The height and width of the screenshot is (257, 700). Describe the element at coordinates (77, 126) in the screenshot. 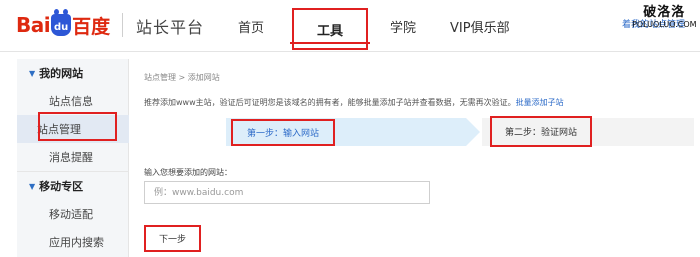

I see `sidebar-highlight-box` at that location.